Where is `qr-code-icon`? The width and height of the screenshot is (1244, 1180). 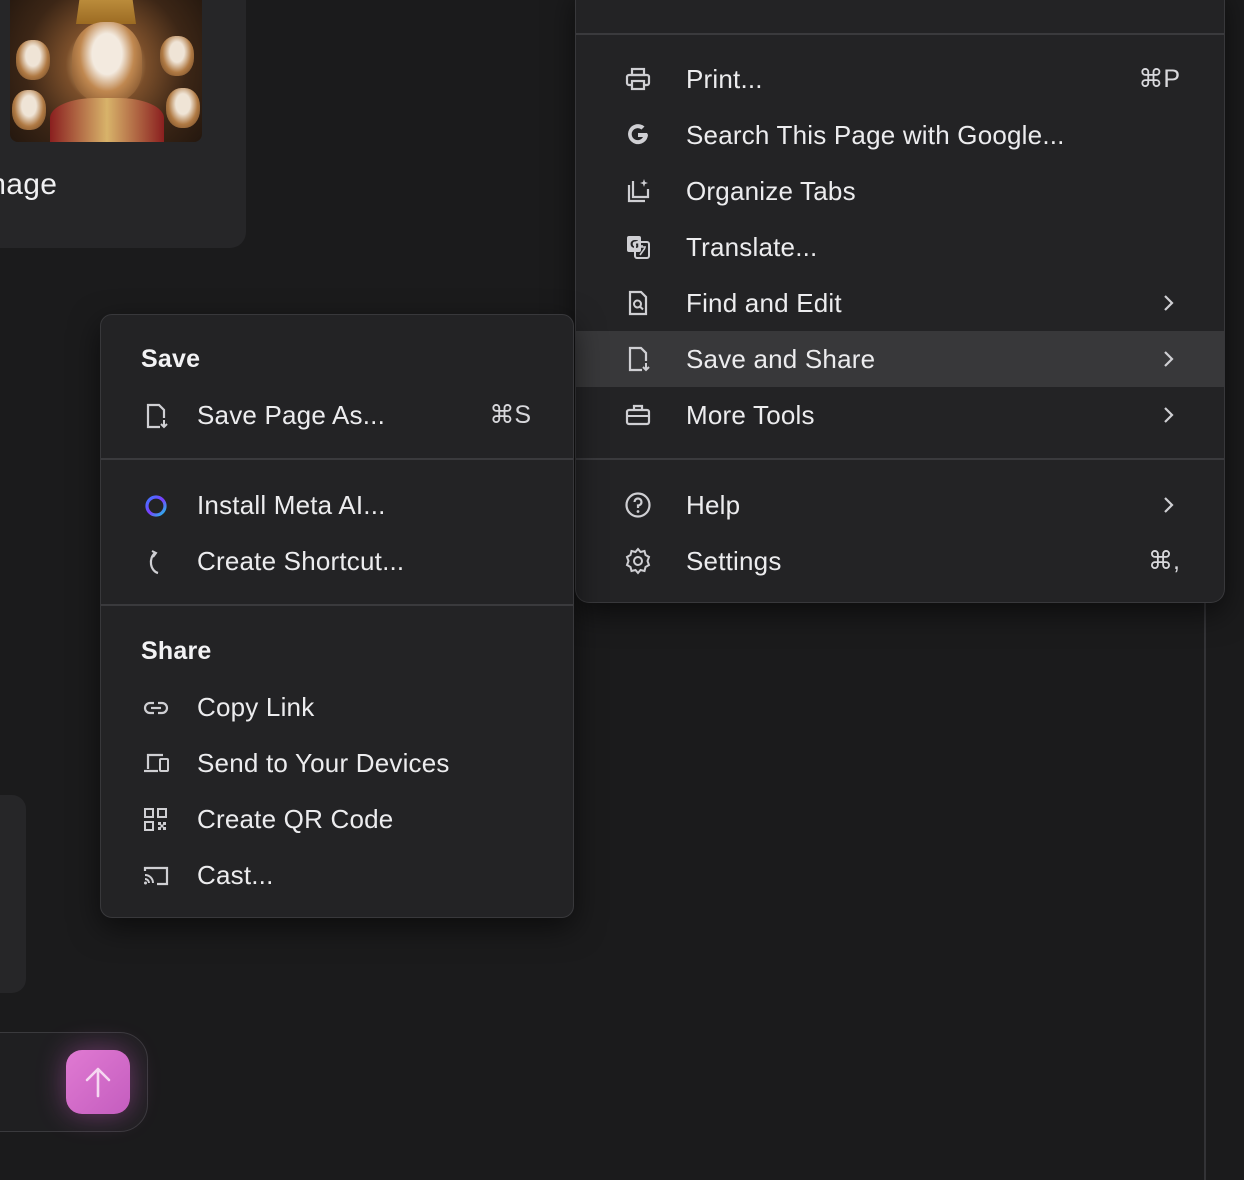
qr-code-icon is located at coordinates (155, 819).